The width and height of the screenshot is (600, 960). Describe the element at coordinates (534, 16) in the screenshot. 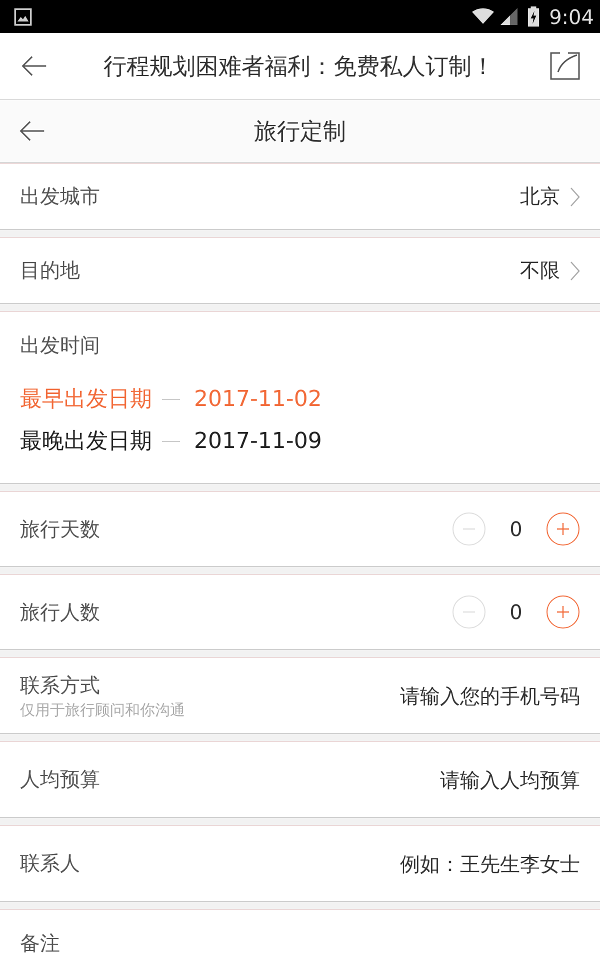

I see `battery-icon` at that location.